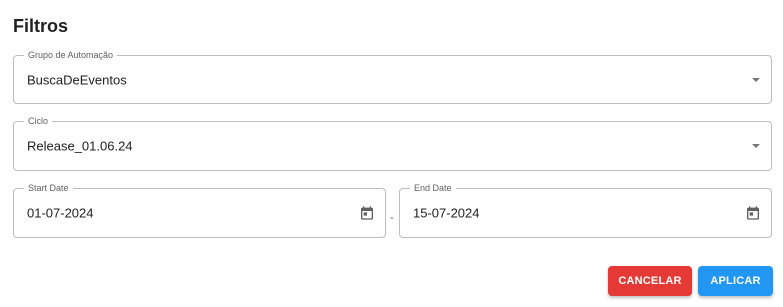 The image size is (783, 307). What do you see at coordinates (650, 281) in the screenshot?
I see `cancel-button: CANCELAR` at bounding box center [650, 281].